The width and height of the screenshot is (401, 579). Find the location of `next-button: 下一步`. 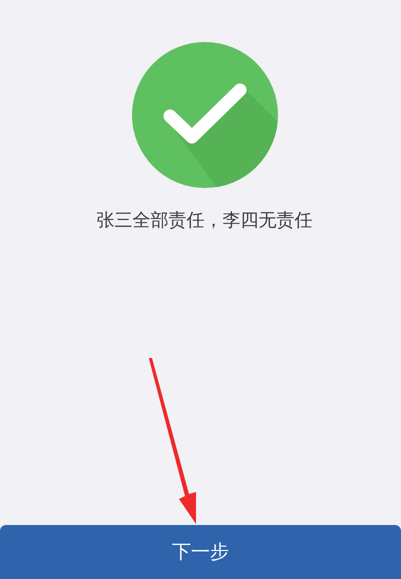

next-button: 下一步 is located at coordinates (200, 552).